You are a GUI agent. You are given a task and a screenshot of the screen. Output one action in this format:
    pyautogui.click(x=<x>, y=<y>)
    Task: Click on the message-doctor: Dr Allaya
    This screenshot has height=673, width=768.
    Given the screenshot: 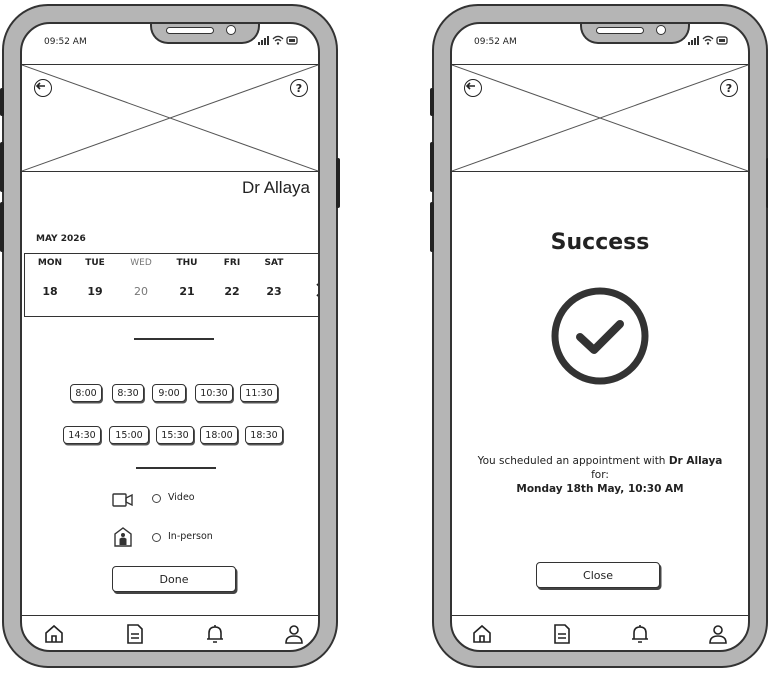 What is the action you would take?
    pyautogui.click(x=695, y=461)
    